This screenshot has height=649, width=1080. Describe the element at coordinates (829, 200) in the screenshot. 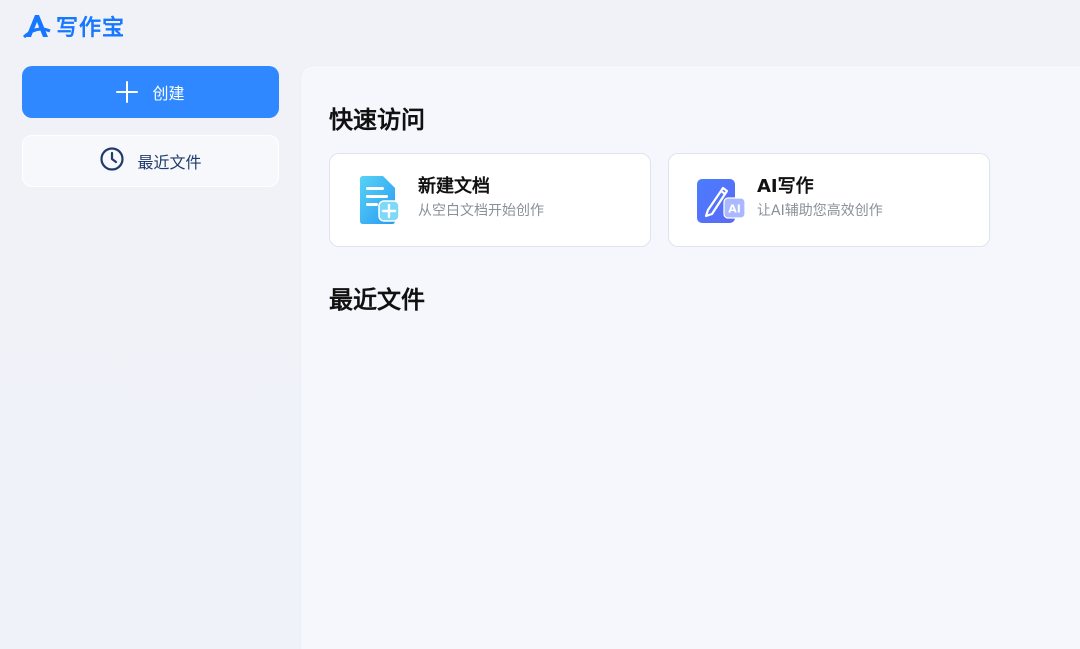

I see `ai-writing-card: AI AI写作 让AI辅助您高效创作` at that location.